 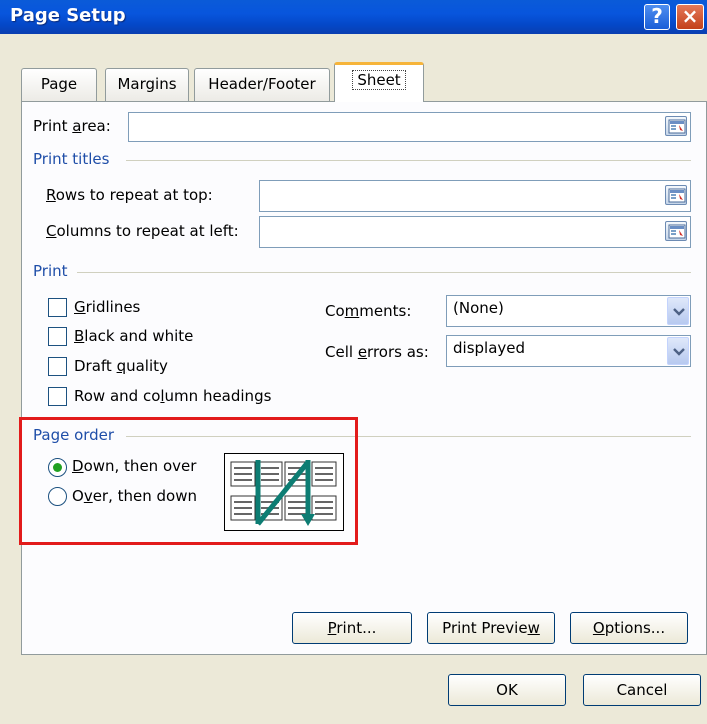 I want to click on comments-value: (None), so click(x=478, y=308).